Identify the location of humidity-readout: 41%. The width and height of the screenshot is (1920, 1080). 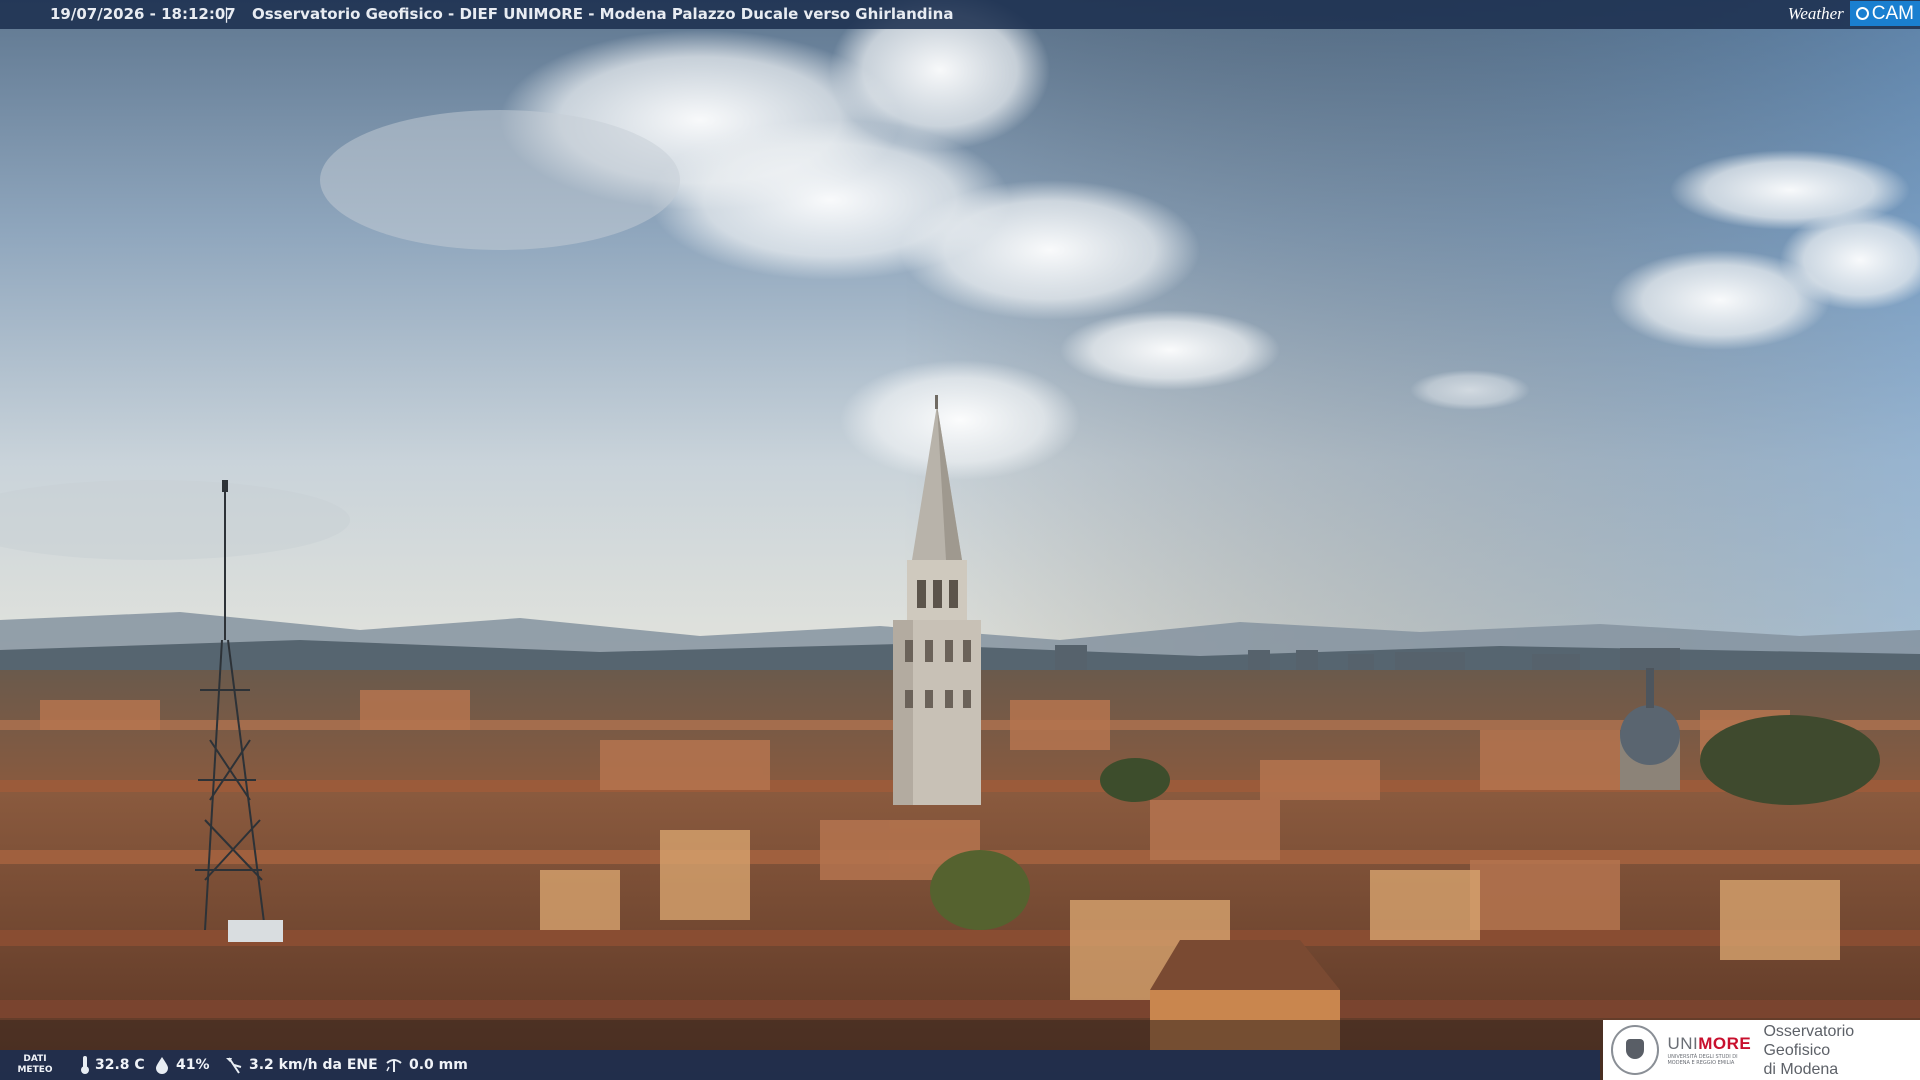
(181, 1065).